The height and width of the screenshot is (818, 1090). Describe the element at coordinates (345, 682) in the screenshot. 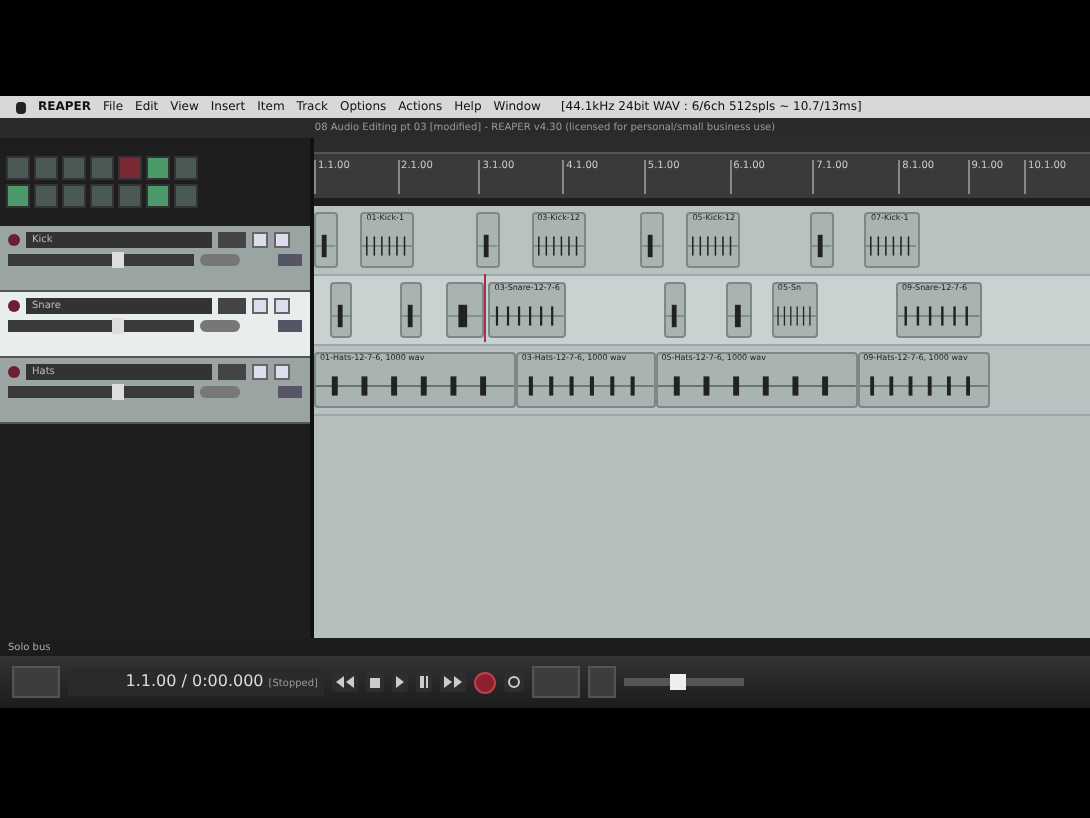

I see `rewind-button` at that location.